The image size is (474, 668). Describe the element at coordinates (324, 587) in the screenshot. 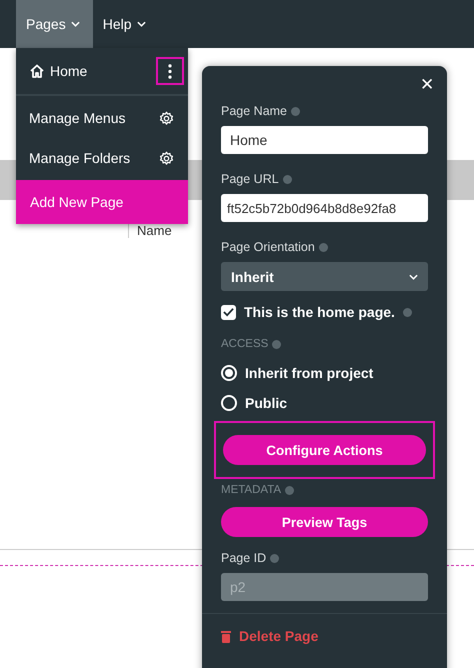

I see `page-id-field: p2` at that location.